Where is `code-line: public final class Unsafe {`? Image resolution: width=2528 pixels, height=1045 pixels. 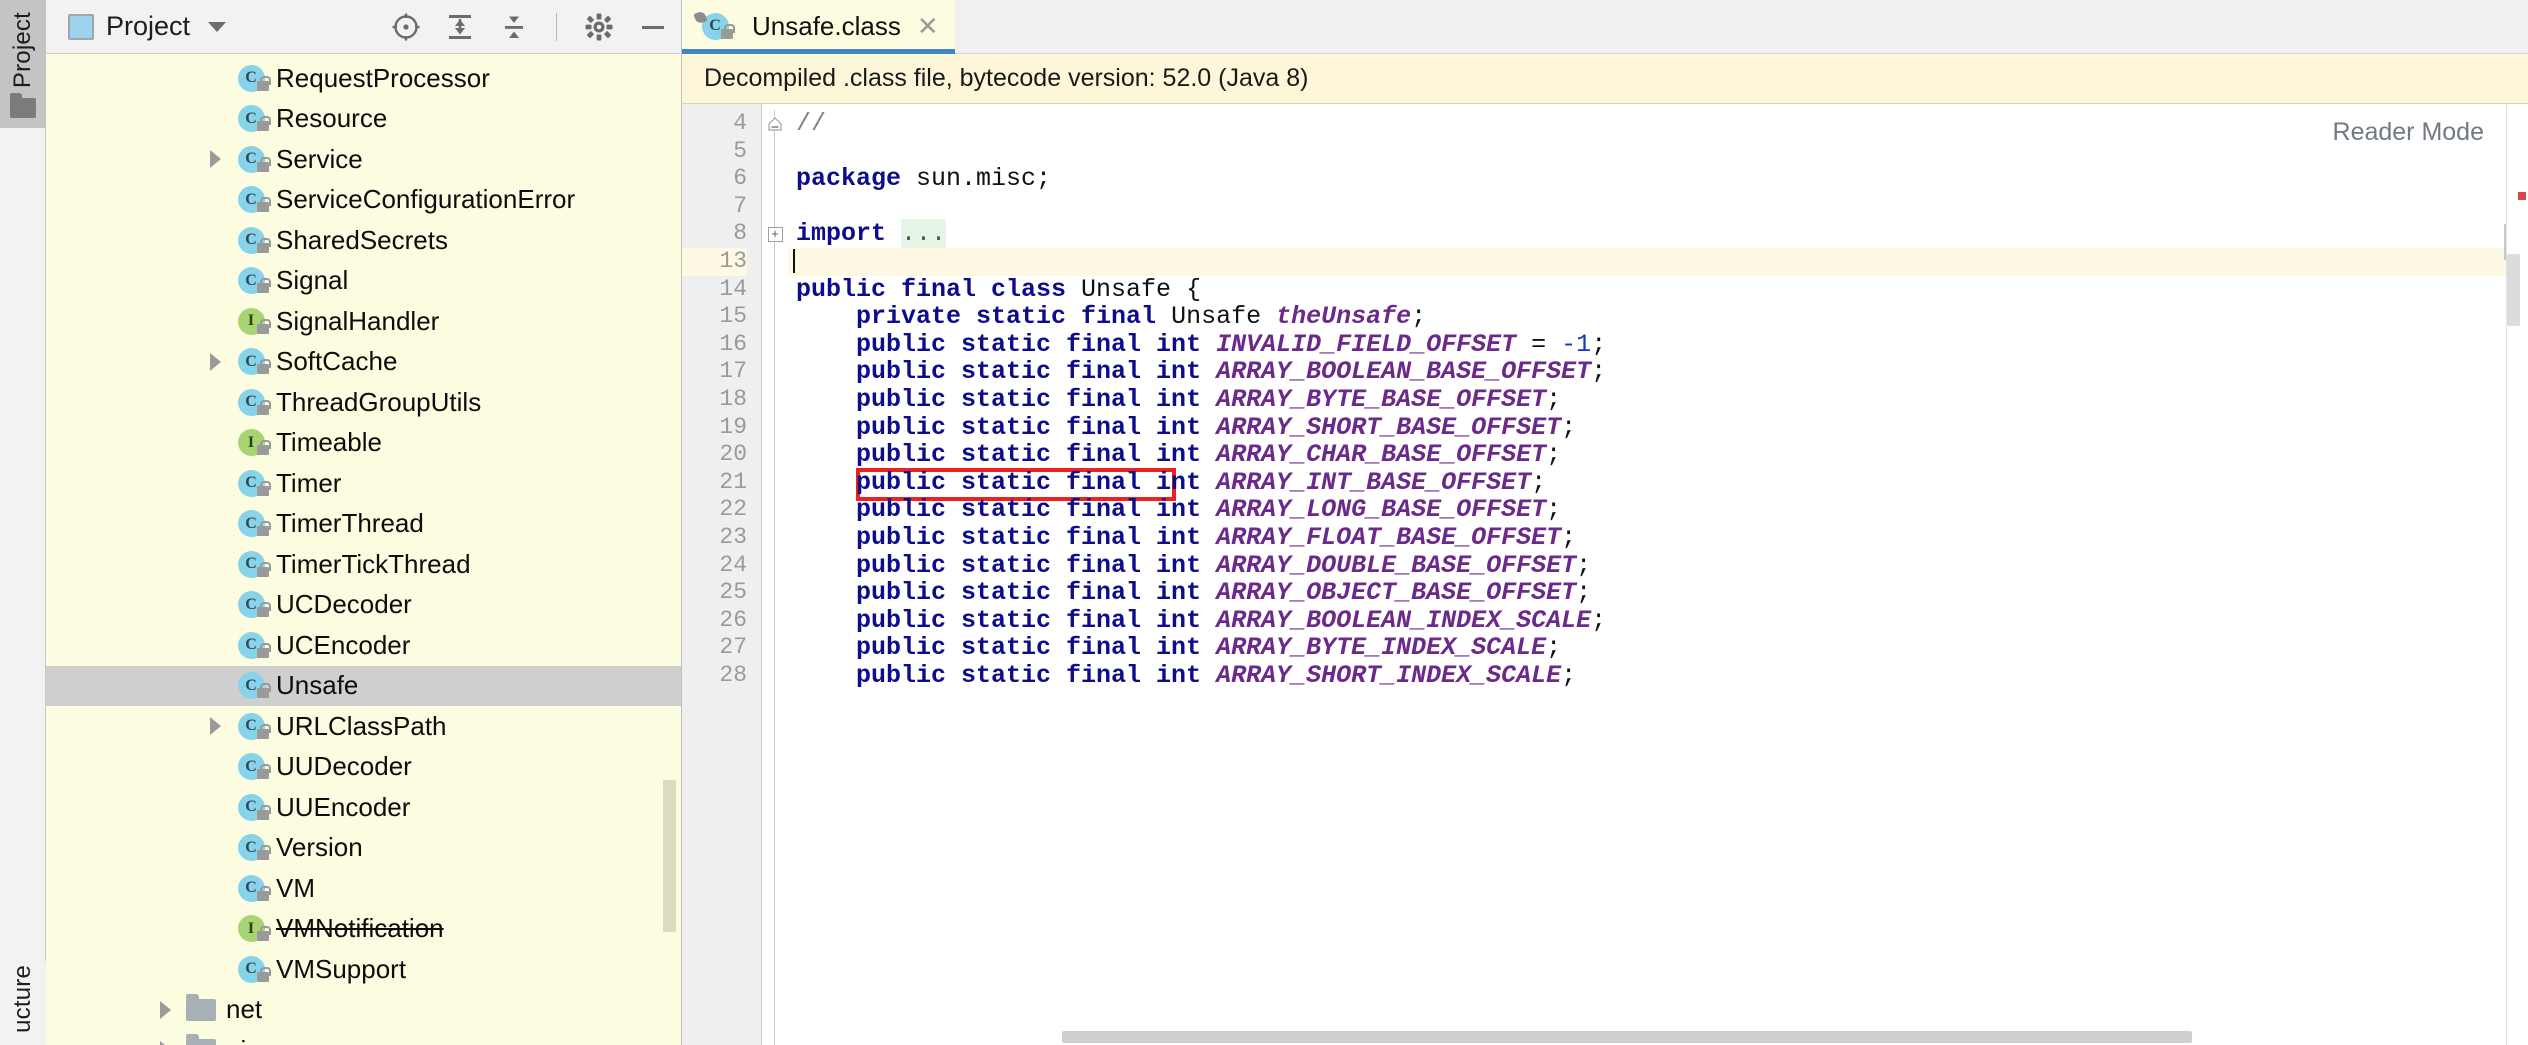
code-line: public final class Unsafe { is located at coordinates (1658, 289).